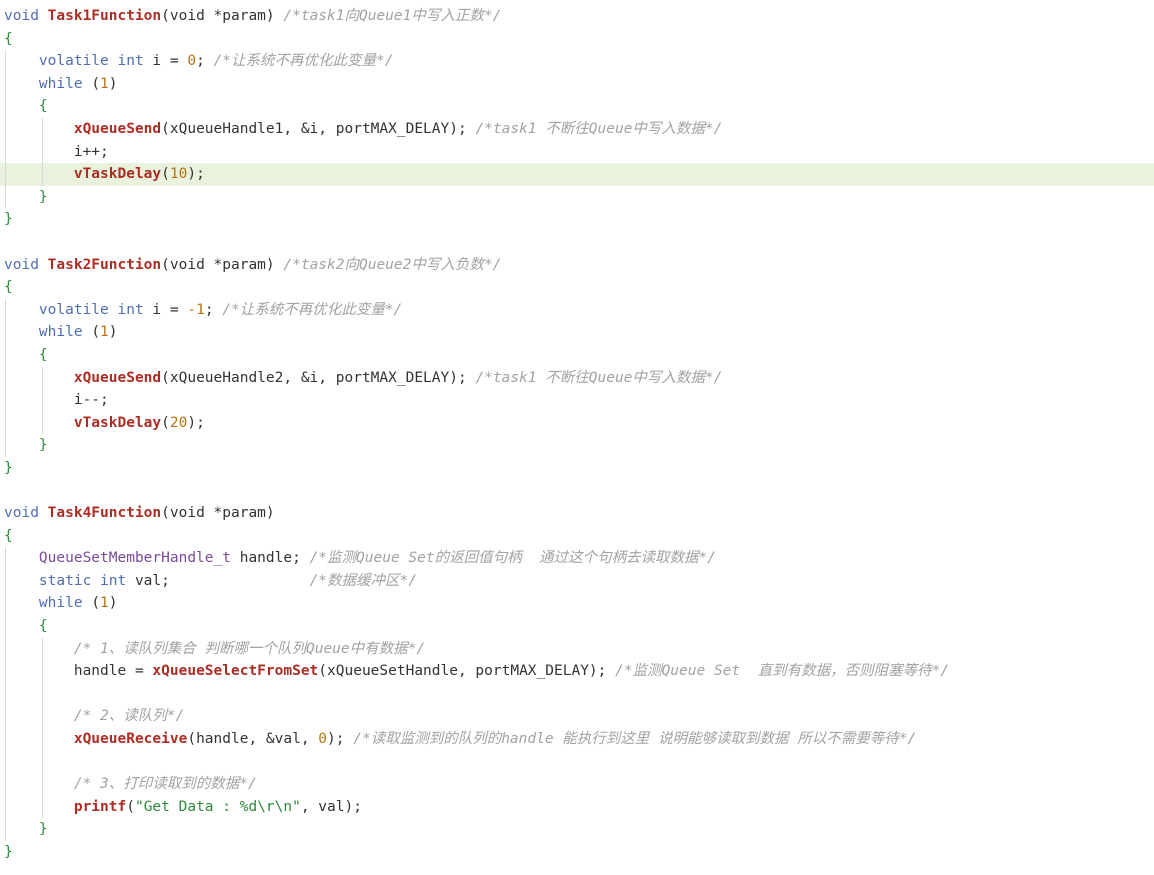 The image size is (1154, 875). What do you see at coordinates (139, 558) in the screenshot?
I see `code-token: QueueSetMemberHandle_t` at bounding box center [139, 558].